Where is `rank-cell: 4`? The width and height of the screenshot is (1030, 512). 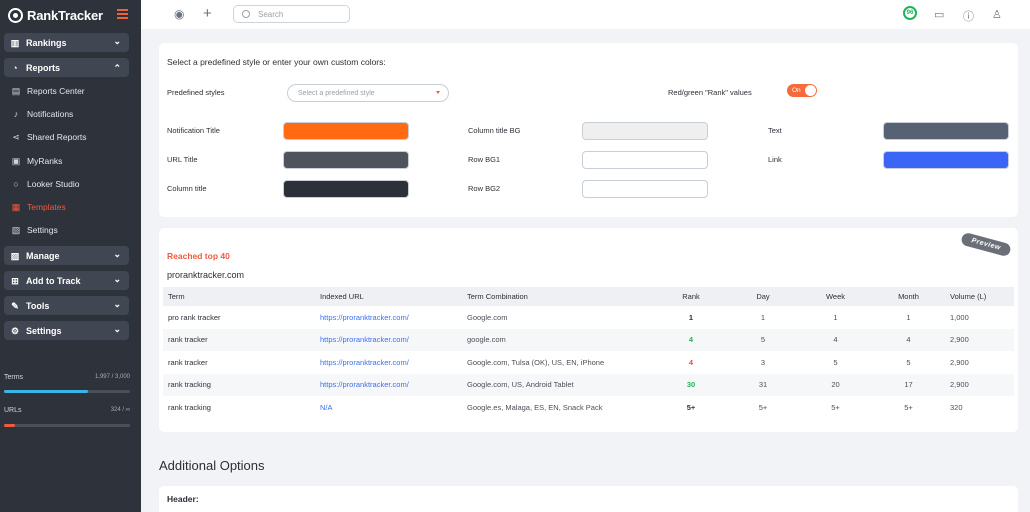
rank-cell: 4 is located at coordinates (691, 362).